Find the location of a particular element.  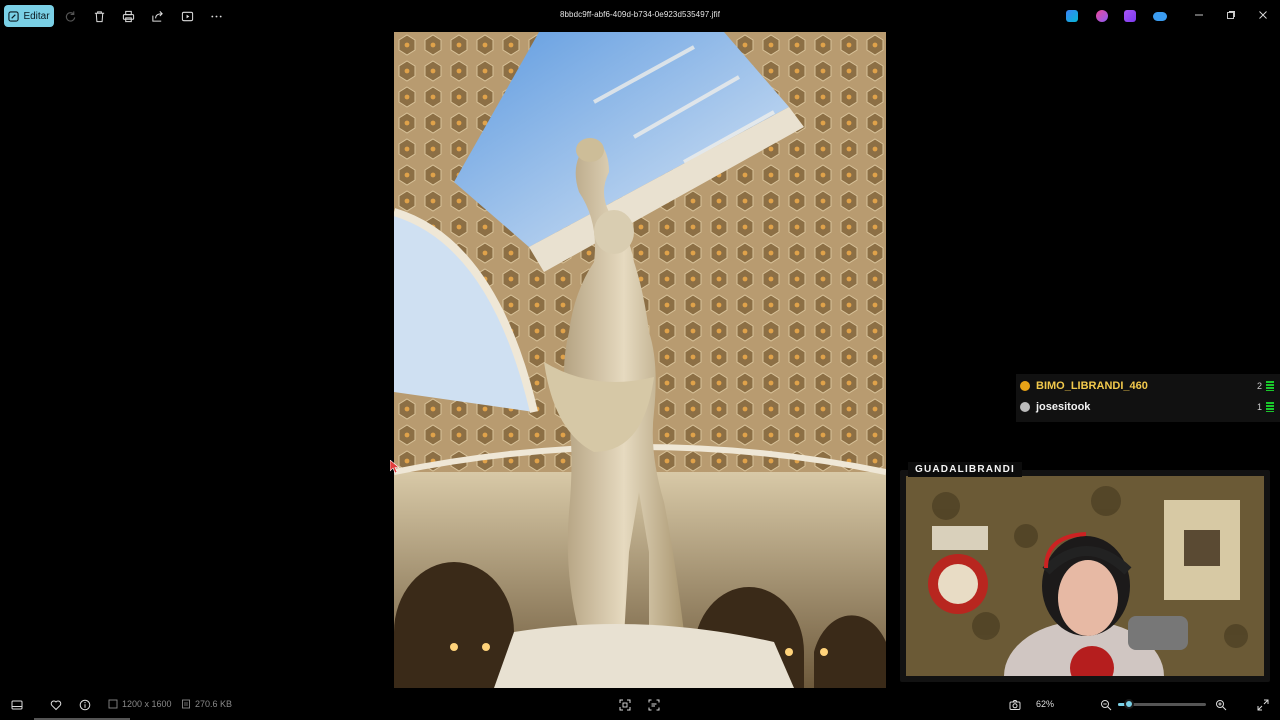

close-icon is located at coordinates (1263, 15).